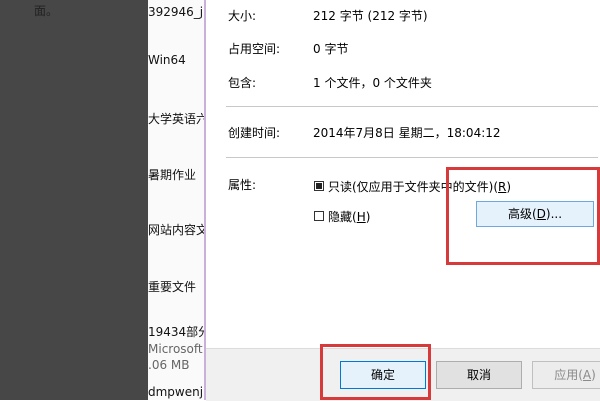 The height and width of the screenshot is (401, 600). Describe the element at coordinates (175, 349) in the screenshot. I see `list-item-detail: Microsoft` at that location.